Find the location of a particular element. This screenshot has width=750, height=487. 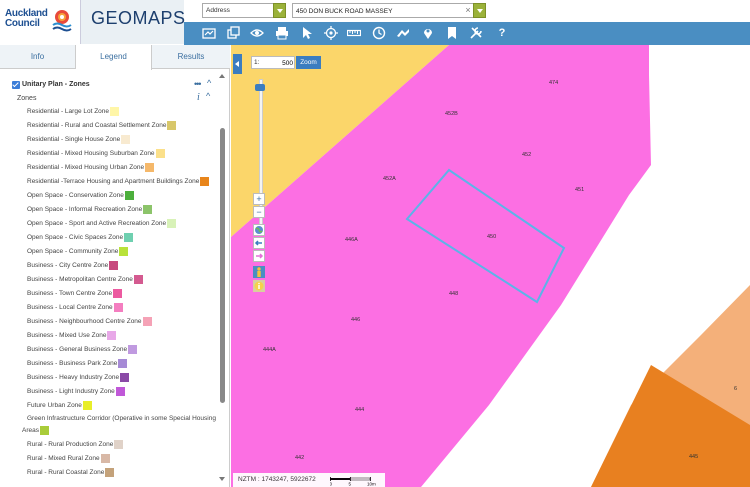

legend-item: Rural - Mixed Rural Zone is located at coordinates (68, 460).